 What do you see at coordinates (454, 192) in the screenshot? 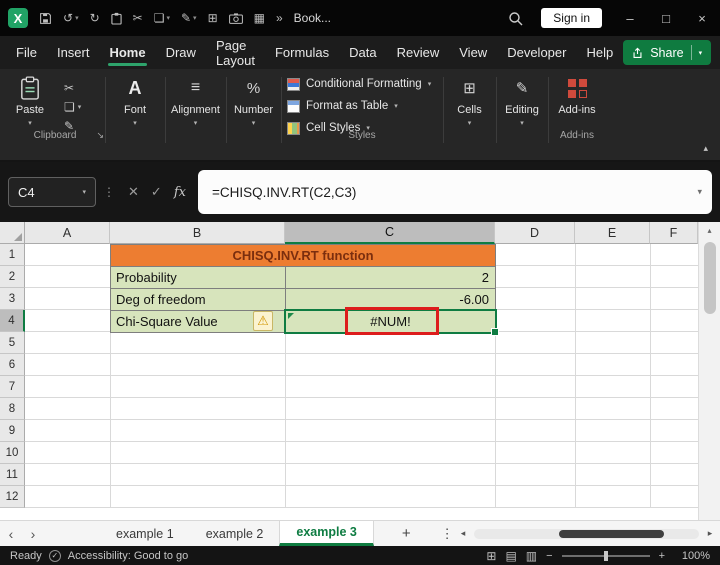
I see `formula-input: =CHISQ.INV.RT(C2,C3) ▾` at bounding box center [454, 192].